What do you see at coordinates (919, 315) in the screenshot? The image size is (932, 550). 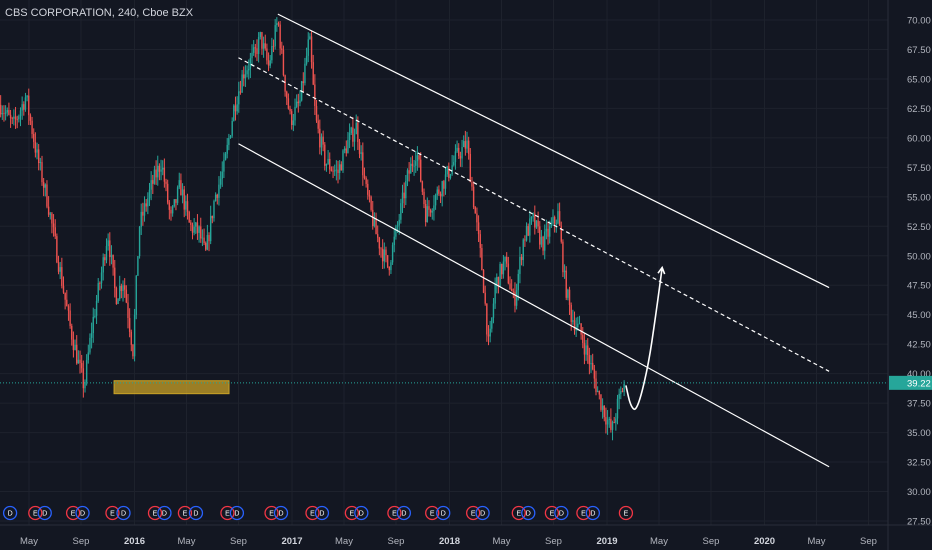 I see `y-tick-label: 45.00` at bounding box center [919, 315].